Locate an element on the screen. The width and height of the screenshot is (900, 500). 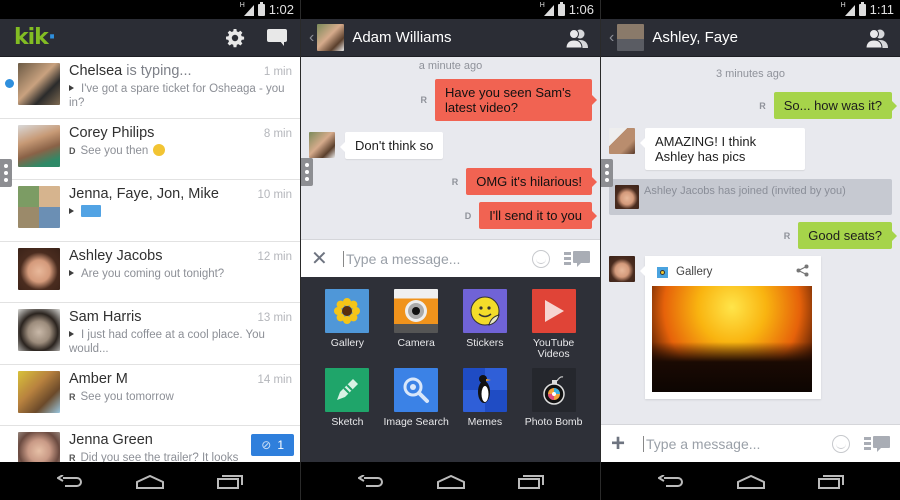
incoming-message: Don't think so is located at coordinates (391, 145).